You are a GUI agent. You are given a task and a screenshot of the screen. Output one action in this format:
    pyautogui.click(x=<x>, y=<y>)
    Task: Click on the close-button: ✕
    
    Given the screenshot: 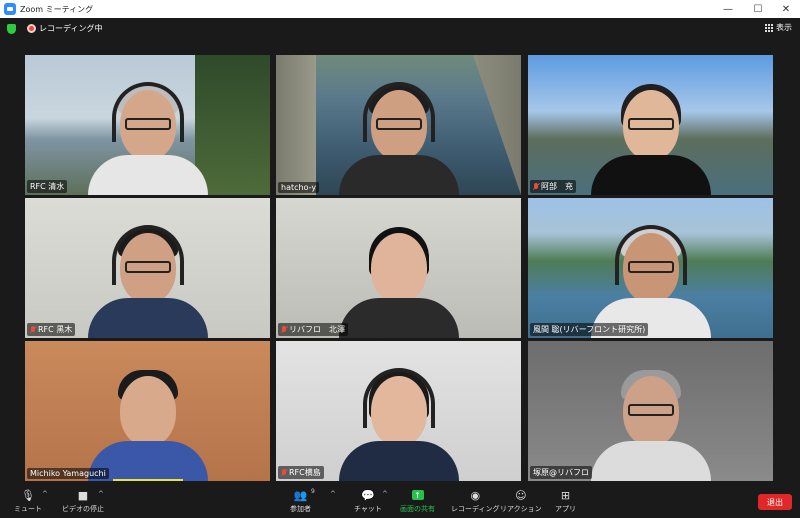 What is the action you would take?
    pyautogui.click(x=786, y=9)
    